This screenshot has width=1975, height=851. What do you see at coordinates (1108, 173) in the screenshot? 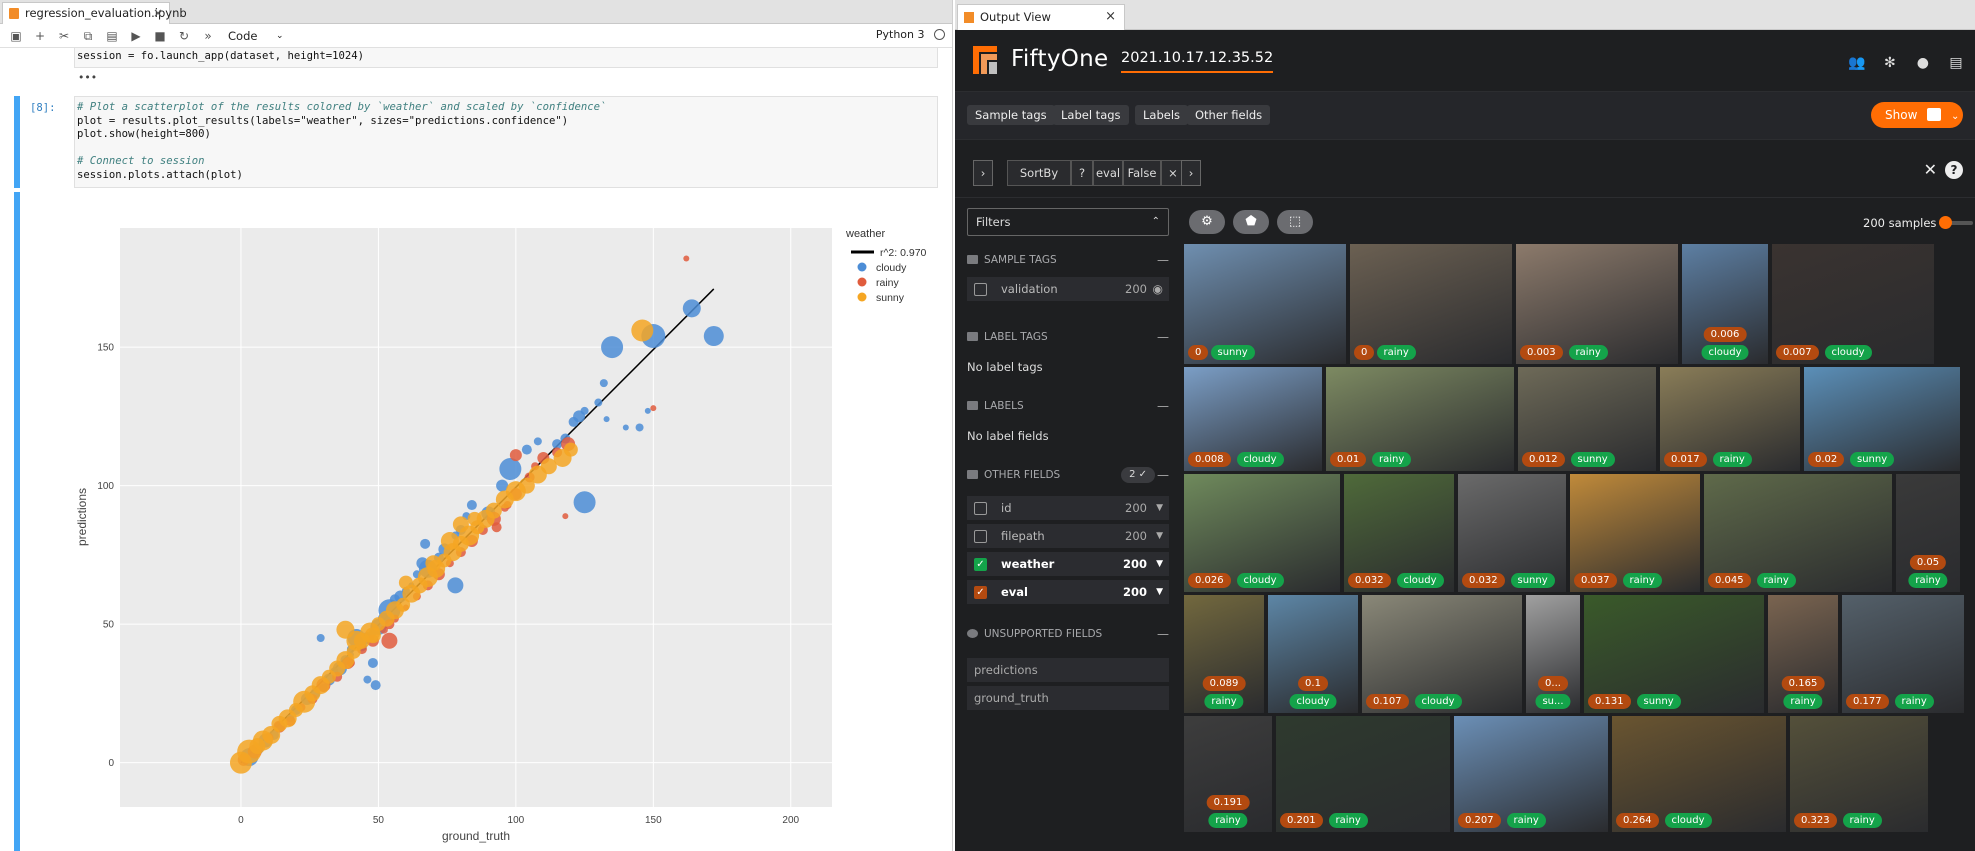
I see `view-stage-field: eval` at bounding box center [1108, 173].